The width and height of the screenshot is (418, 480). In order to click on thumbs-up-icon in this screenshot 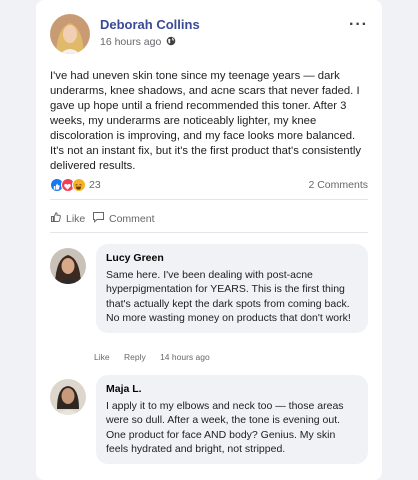, I will do `click(56, 218)`.